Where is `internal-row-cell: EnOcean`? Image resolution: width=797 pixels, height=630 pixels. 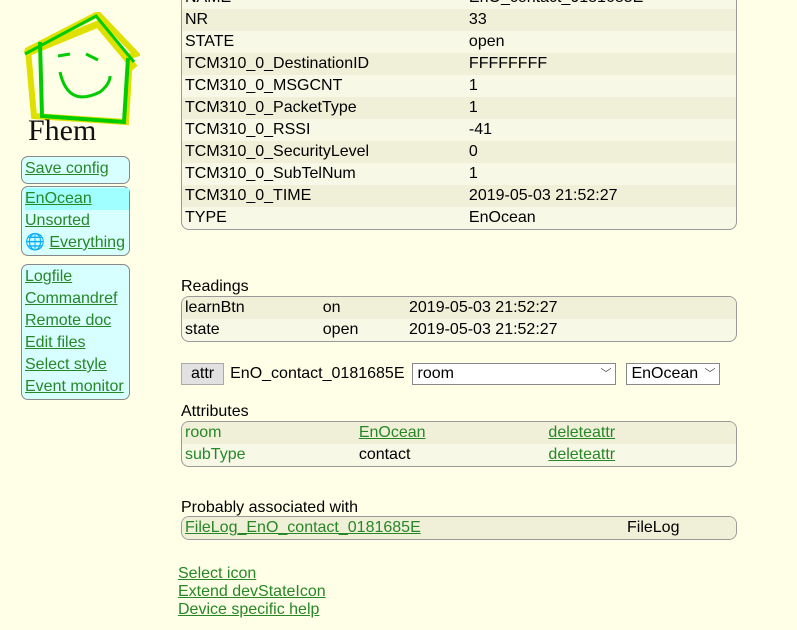 internal-row-cell: EnOcean is located at coordinates (502, 217).